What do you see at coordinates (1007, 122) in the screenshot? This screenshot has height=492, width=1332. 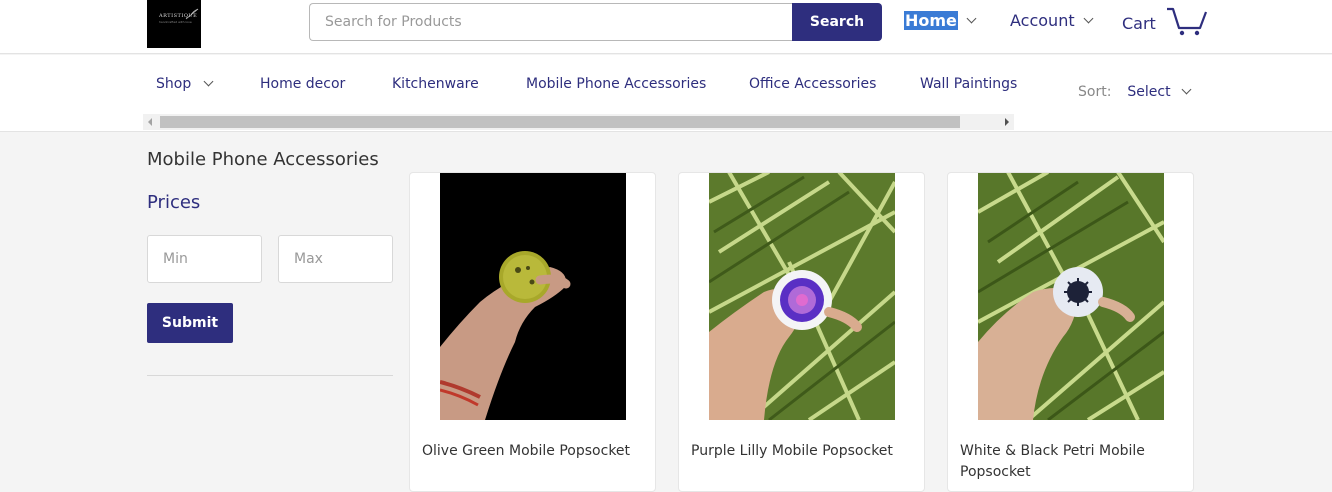 I see `scroll-right-arrow-icon` at bounding box center [1007, 122].